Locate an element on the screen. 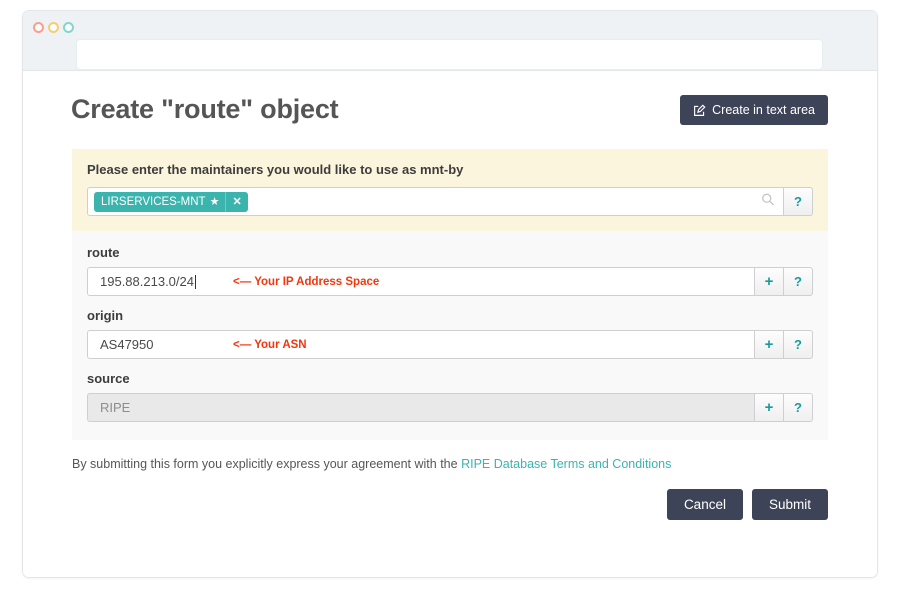 Image resolution: width=900 pixels, height=600 pixels. route-input-value: 195.88.213.0/24 is located at coordinates (147, 281).